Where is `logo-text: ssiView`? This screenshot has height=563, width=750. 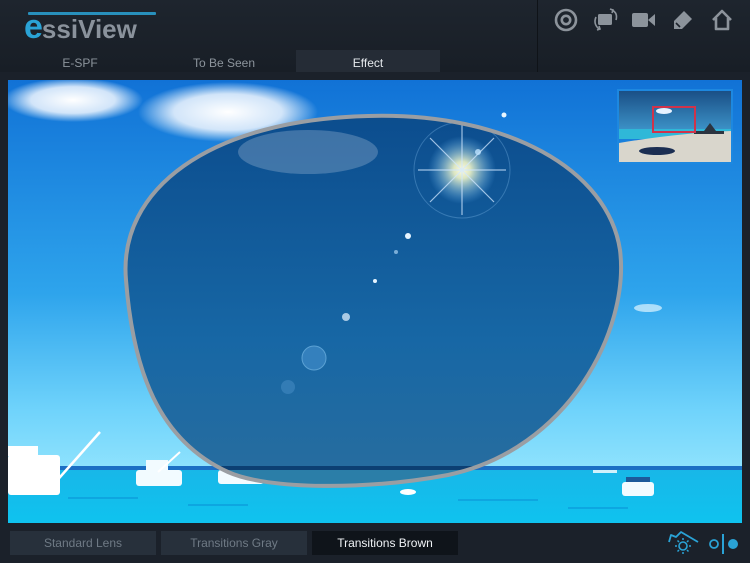
logo-text: ssiView is located at coordinates (89, 29).